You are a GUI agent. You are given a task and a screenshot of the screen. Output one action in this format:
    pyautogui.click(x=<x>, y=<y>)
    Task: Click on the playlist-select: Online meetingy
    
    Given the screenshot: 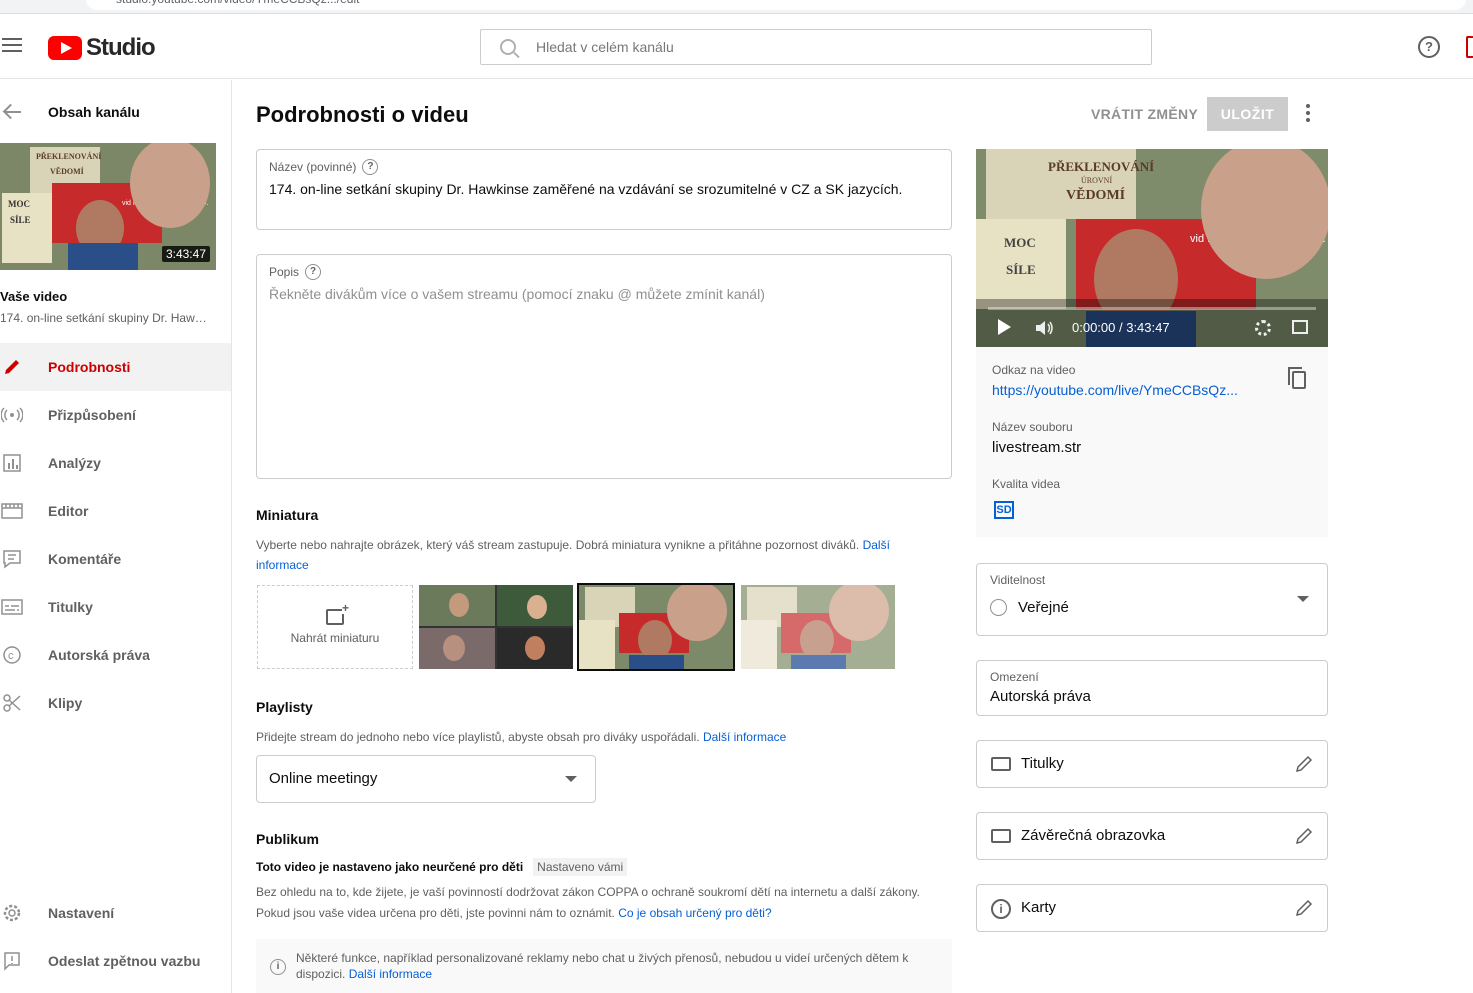 What is the action you would take?
    pyautogui.click(x=426, y=779)
    